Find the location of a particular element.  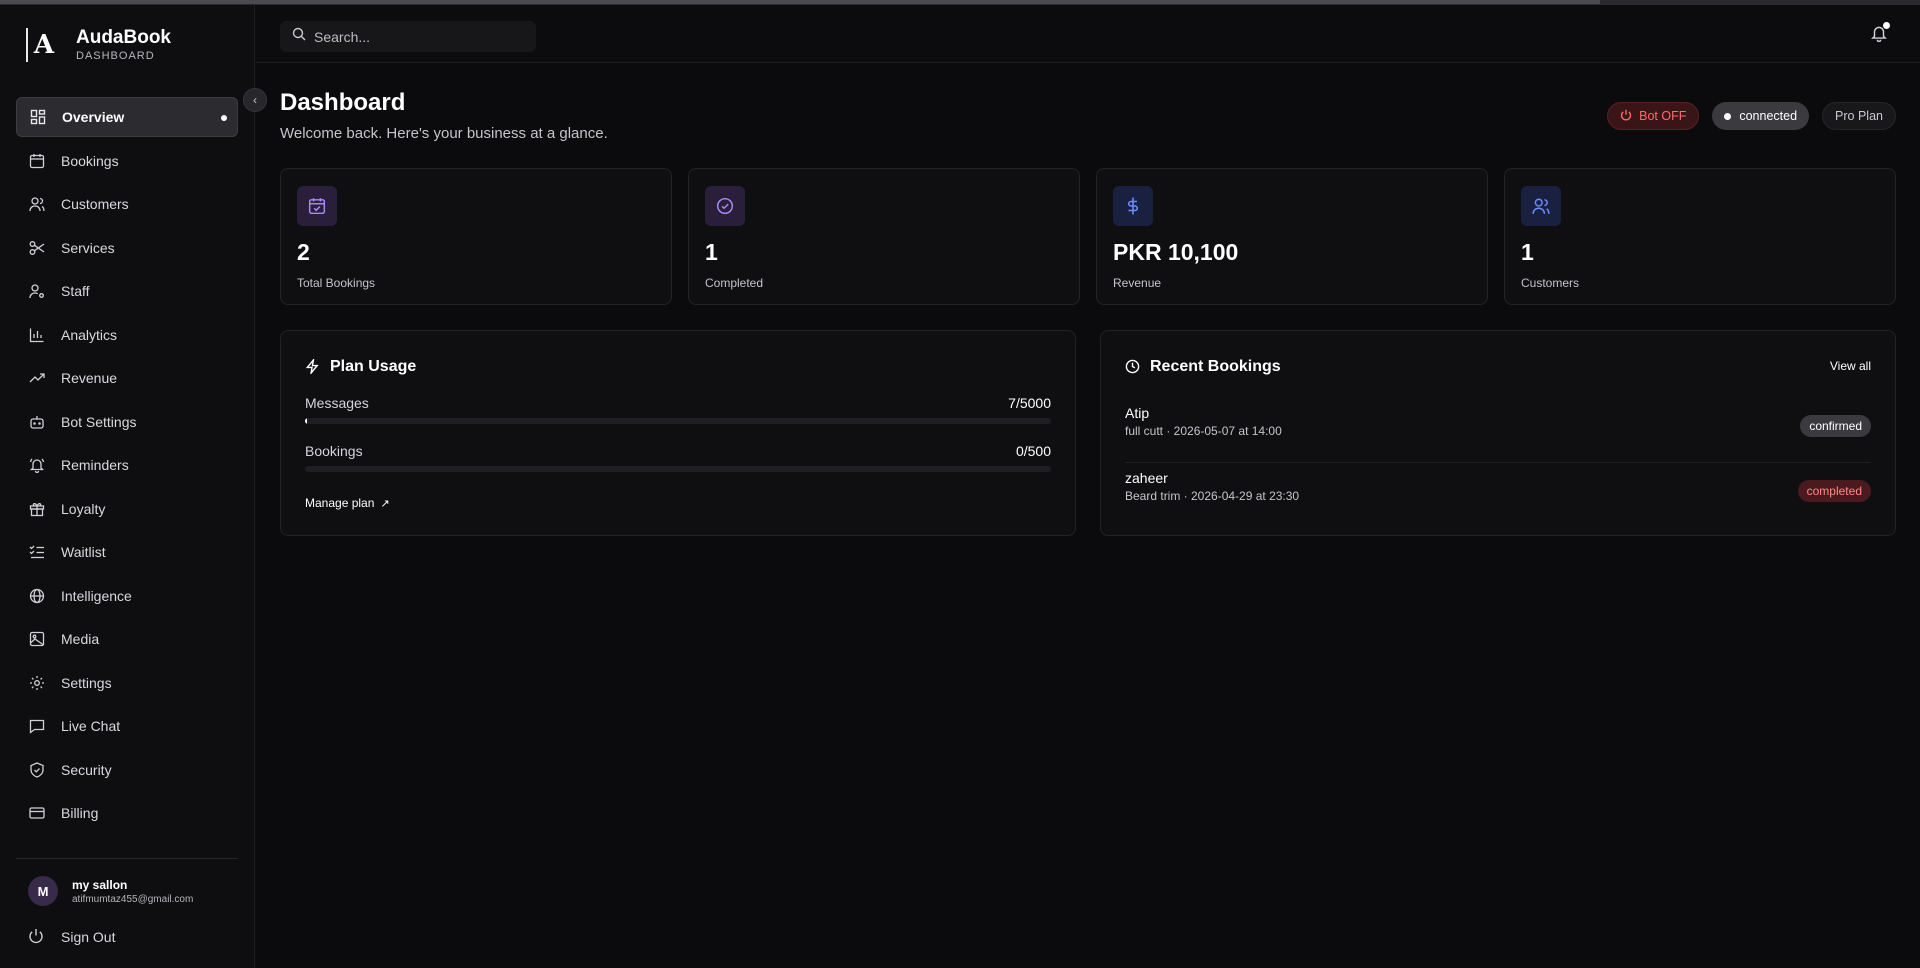

chat-icon is located at coordinates (37, 726).